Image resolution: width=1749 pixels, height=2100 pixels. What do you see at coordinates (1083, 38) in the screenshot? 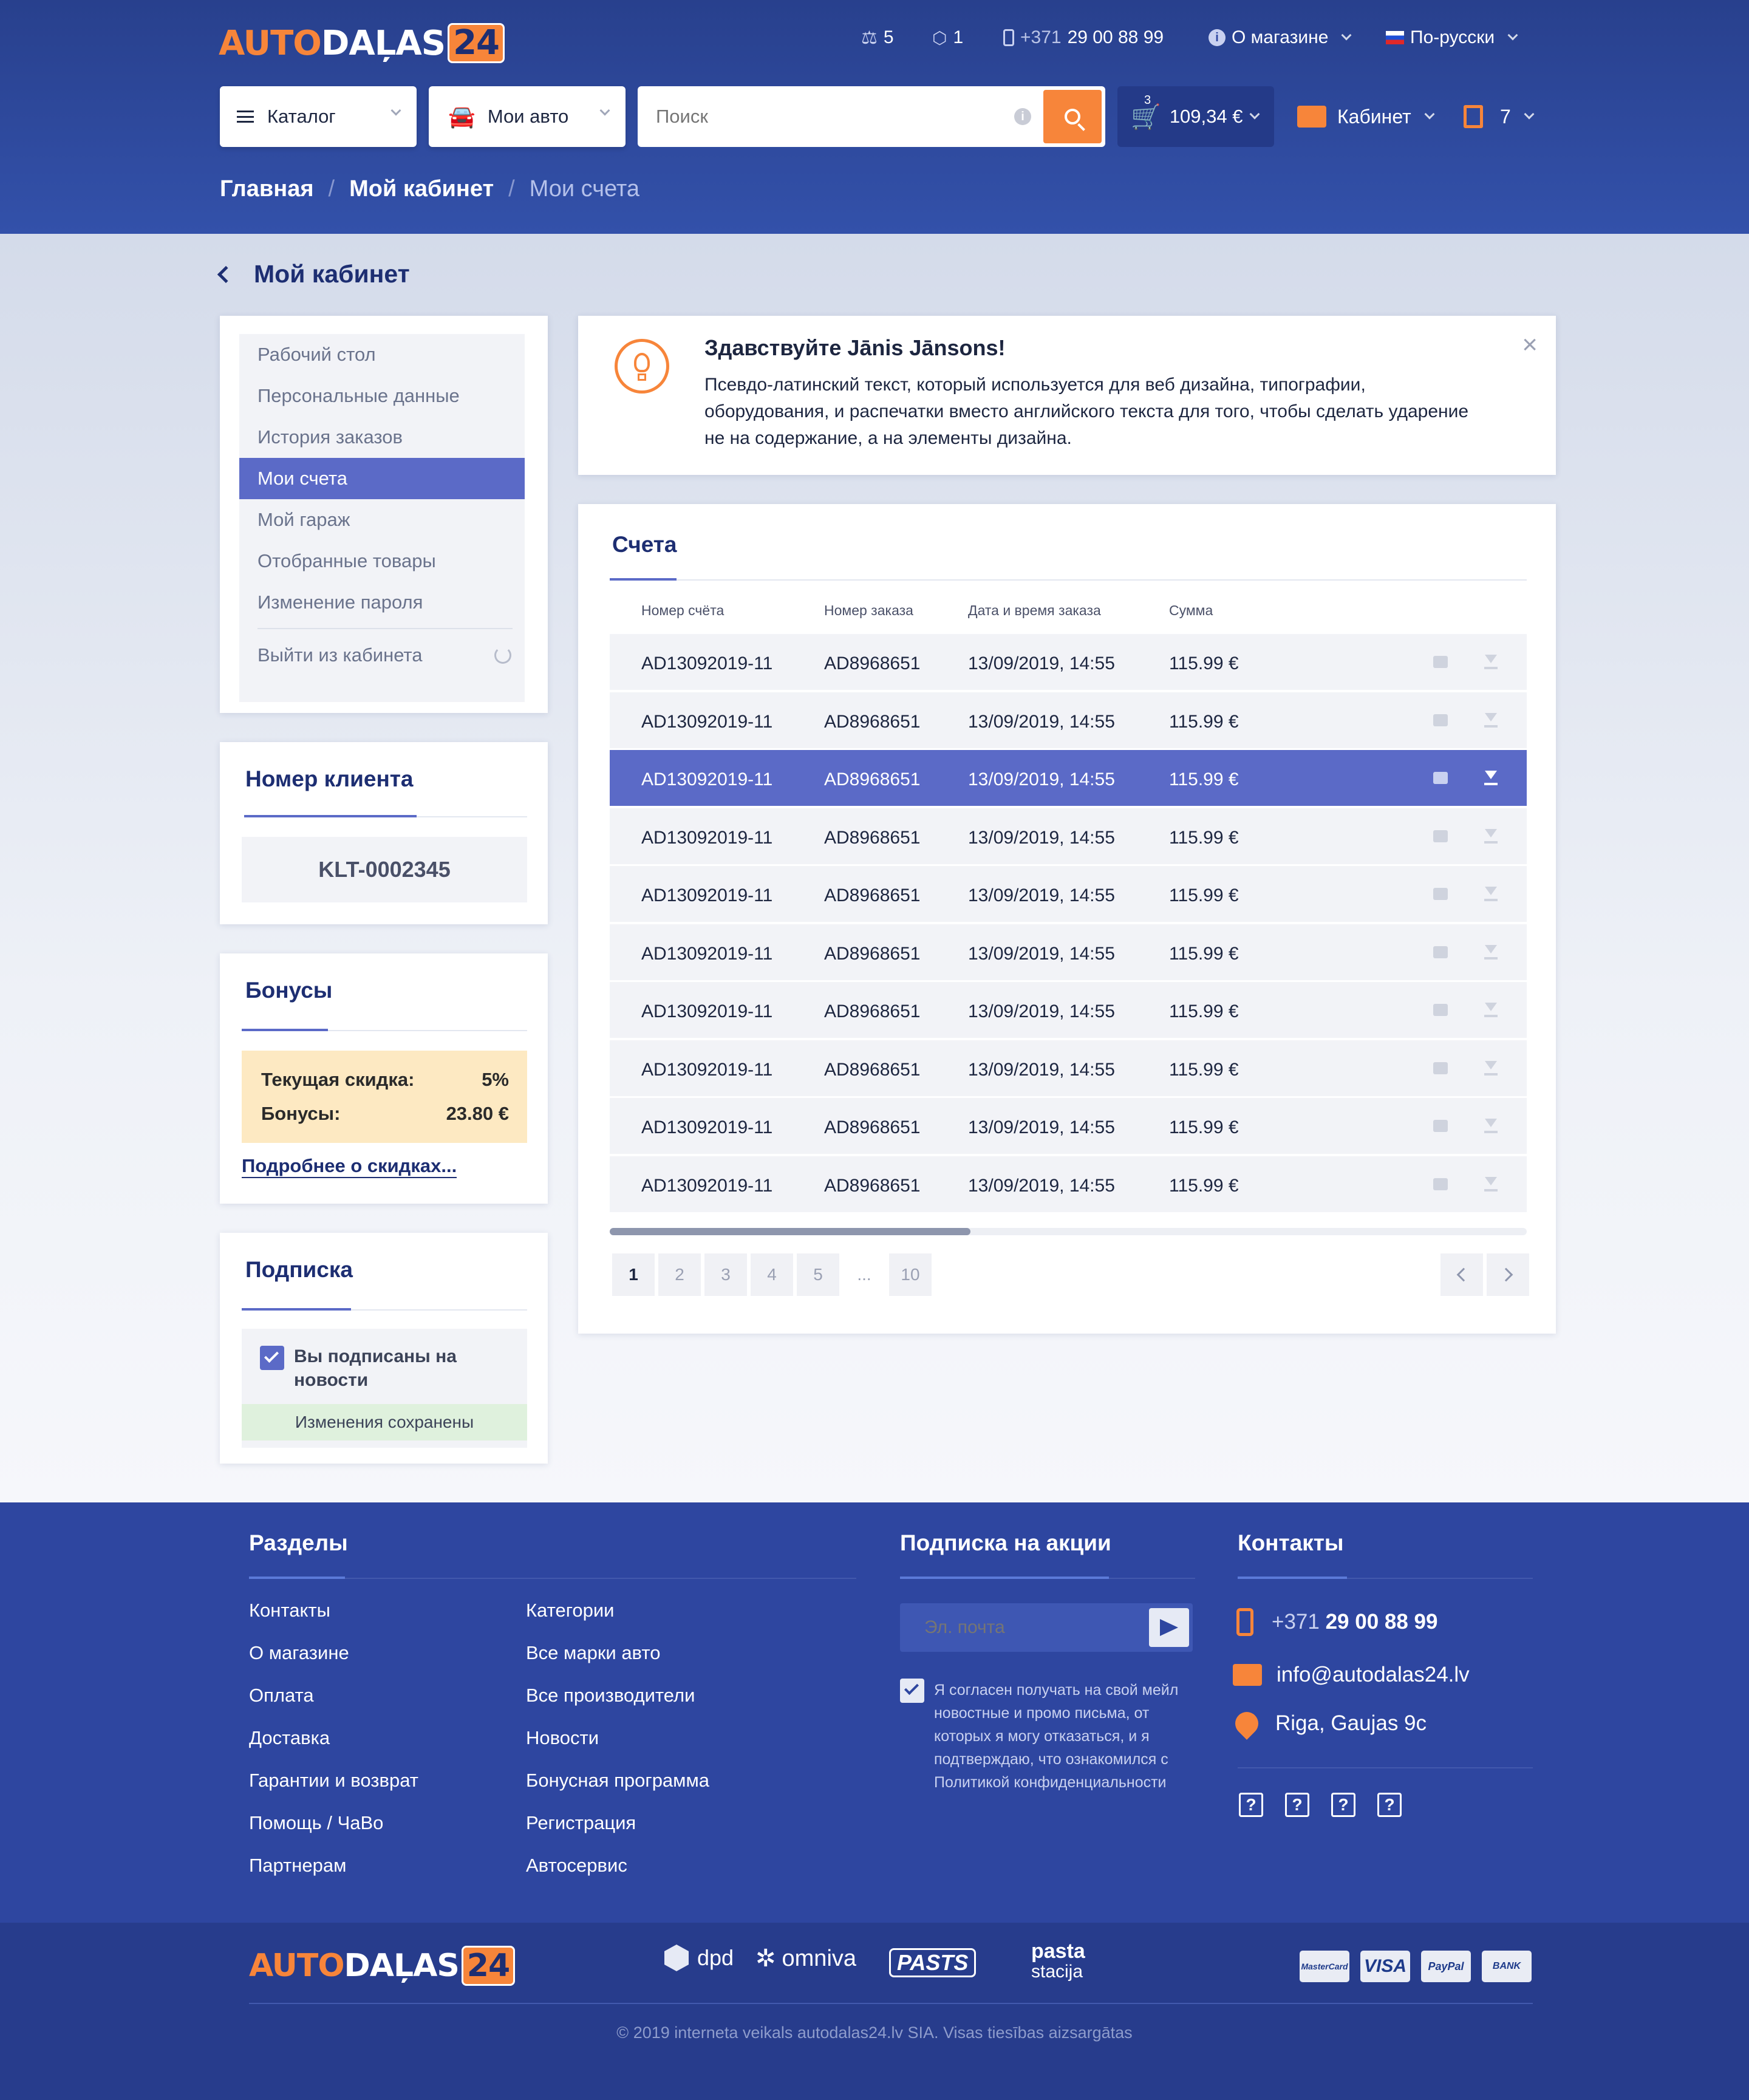
I see `phone-link: +371 29 00 88 99` at bounding box center [1083, 38].